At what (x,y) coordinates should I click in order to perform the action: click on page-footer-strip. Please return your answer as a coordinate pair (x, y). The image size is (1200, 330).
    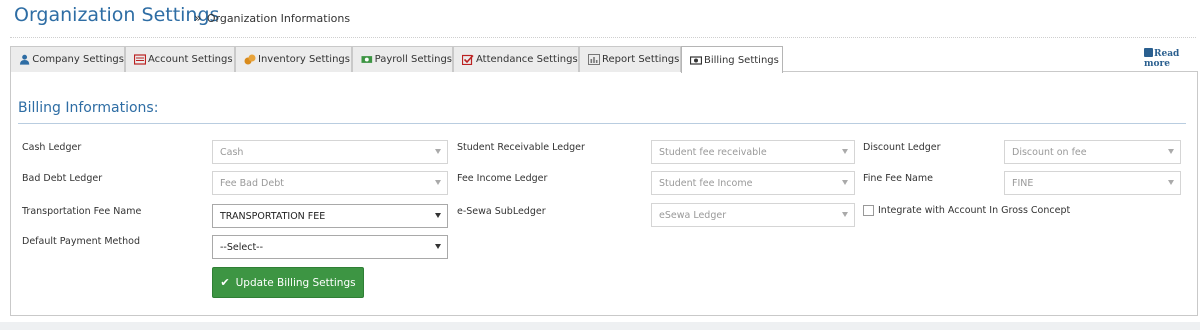
    Looking at the image, I should click on (600, 326).